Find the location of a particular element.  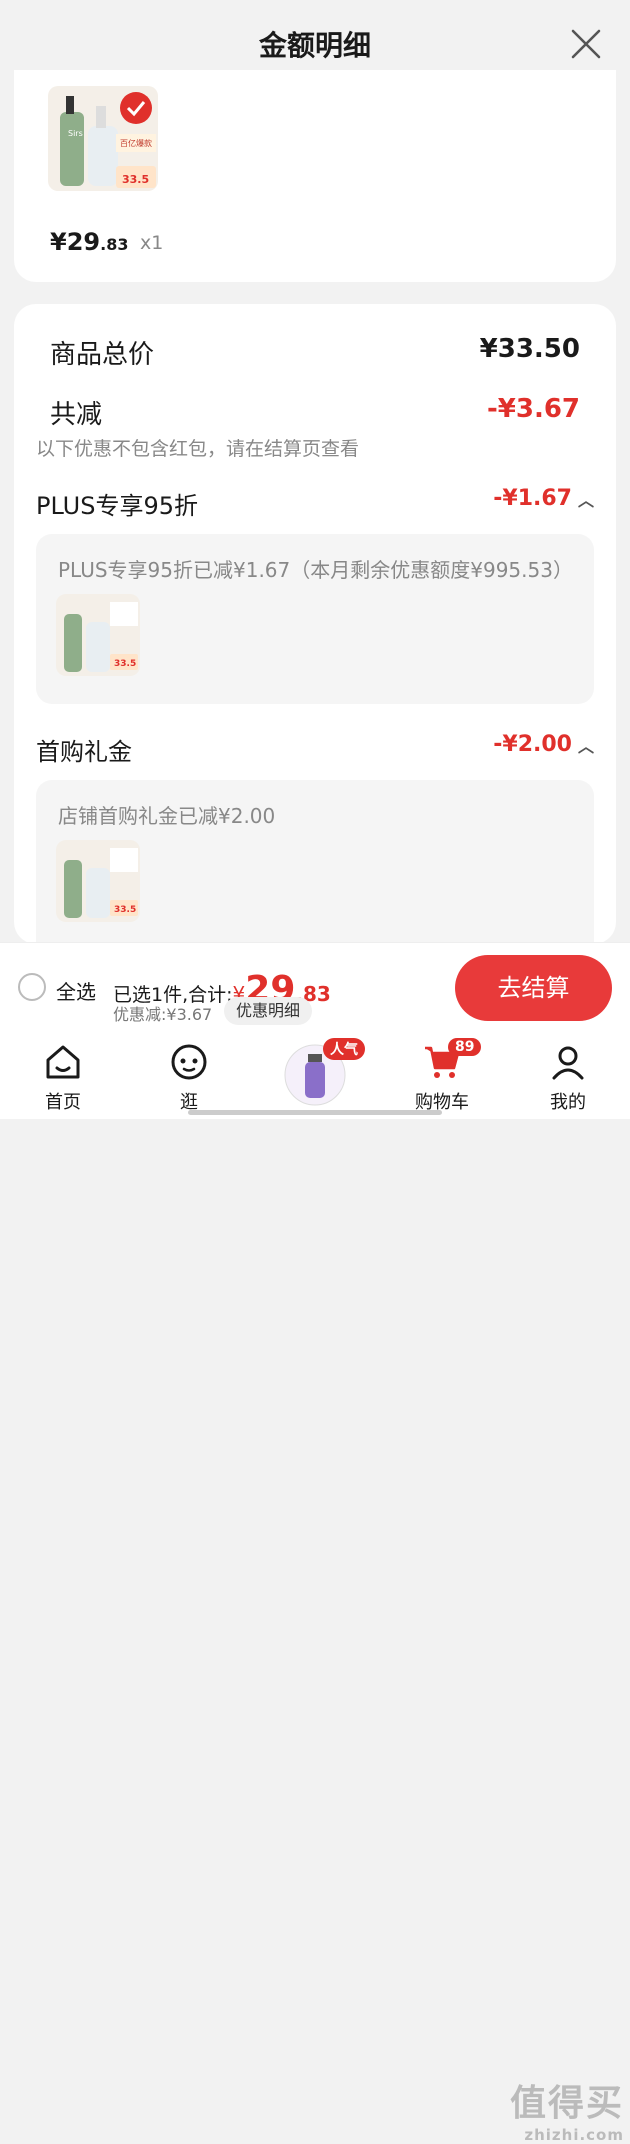

product-price-dec: .83 is located at coordinates (114, 244).